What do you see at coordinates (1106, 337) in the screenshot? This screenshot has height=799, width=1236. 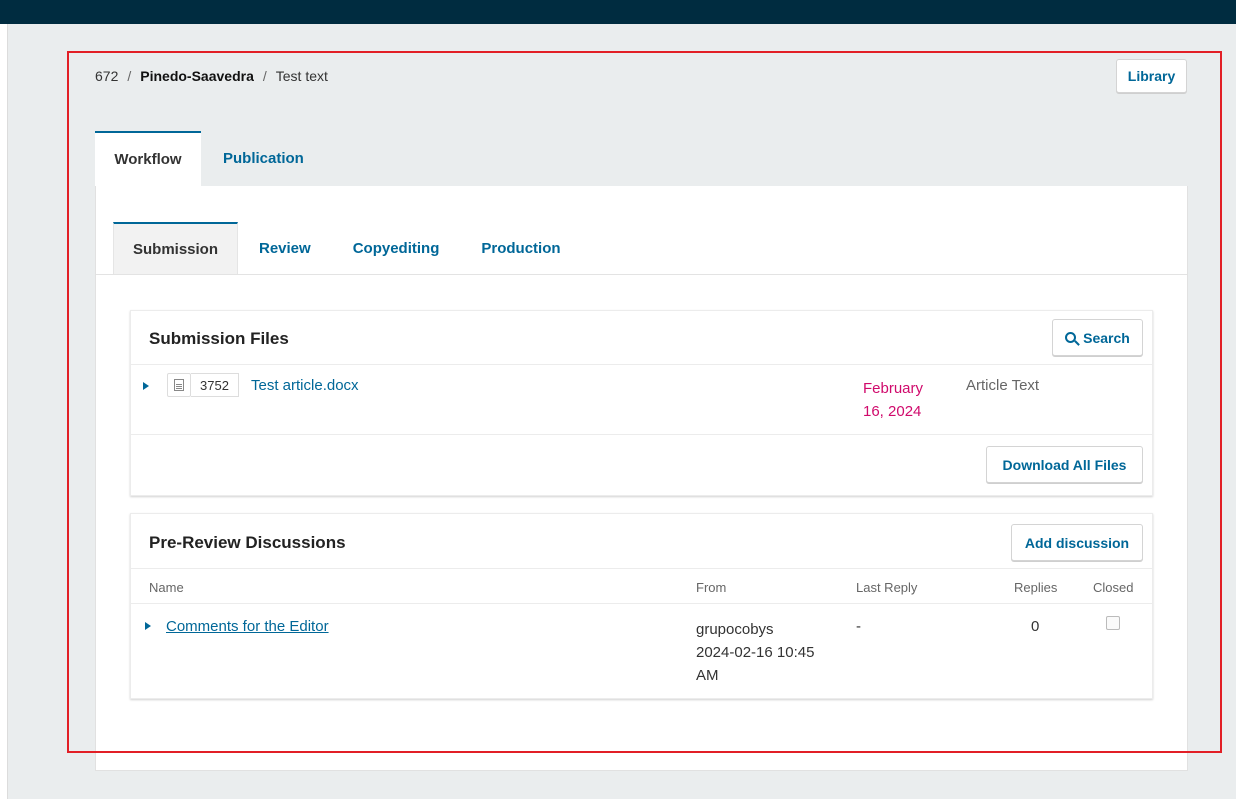 I see `search-button-label: Search` at bounding box center [1106, 337].